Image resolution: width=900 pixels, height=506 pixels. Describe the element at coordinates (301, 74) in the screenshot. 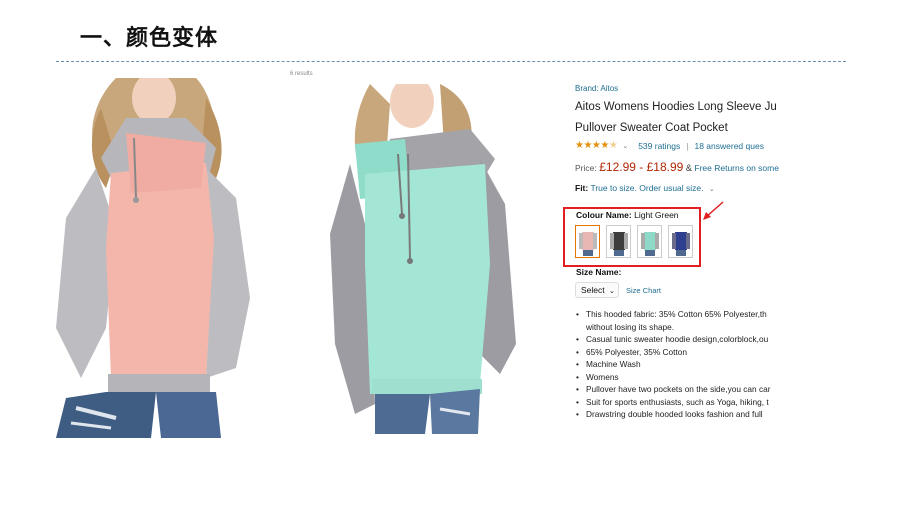

I see `results-caption: 6 results` at that location.